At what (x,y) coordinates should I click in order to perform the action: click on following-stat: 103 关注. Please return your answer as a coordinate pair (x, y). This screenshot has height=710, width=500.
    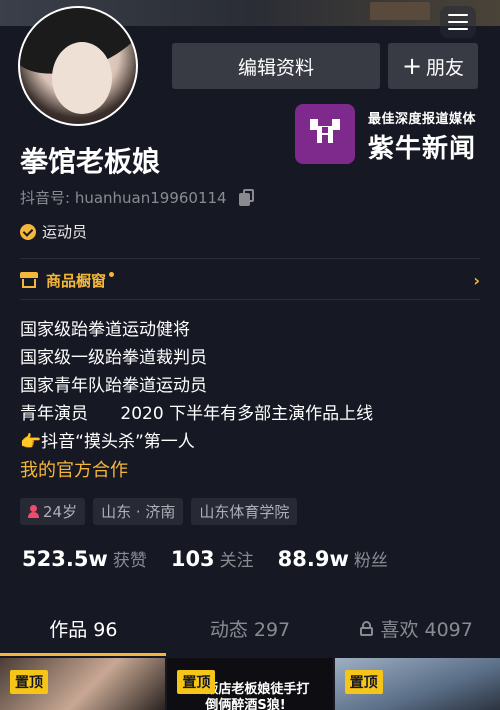
    Looking at the image, I should click on (212, 558).